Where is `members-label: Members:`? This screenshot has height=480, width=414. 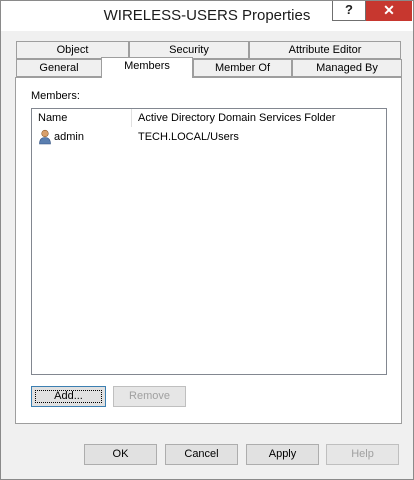
members-label: Members: is located at coordinates (55, 96).